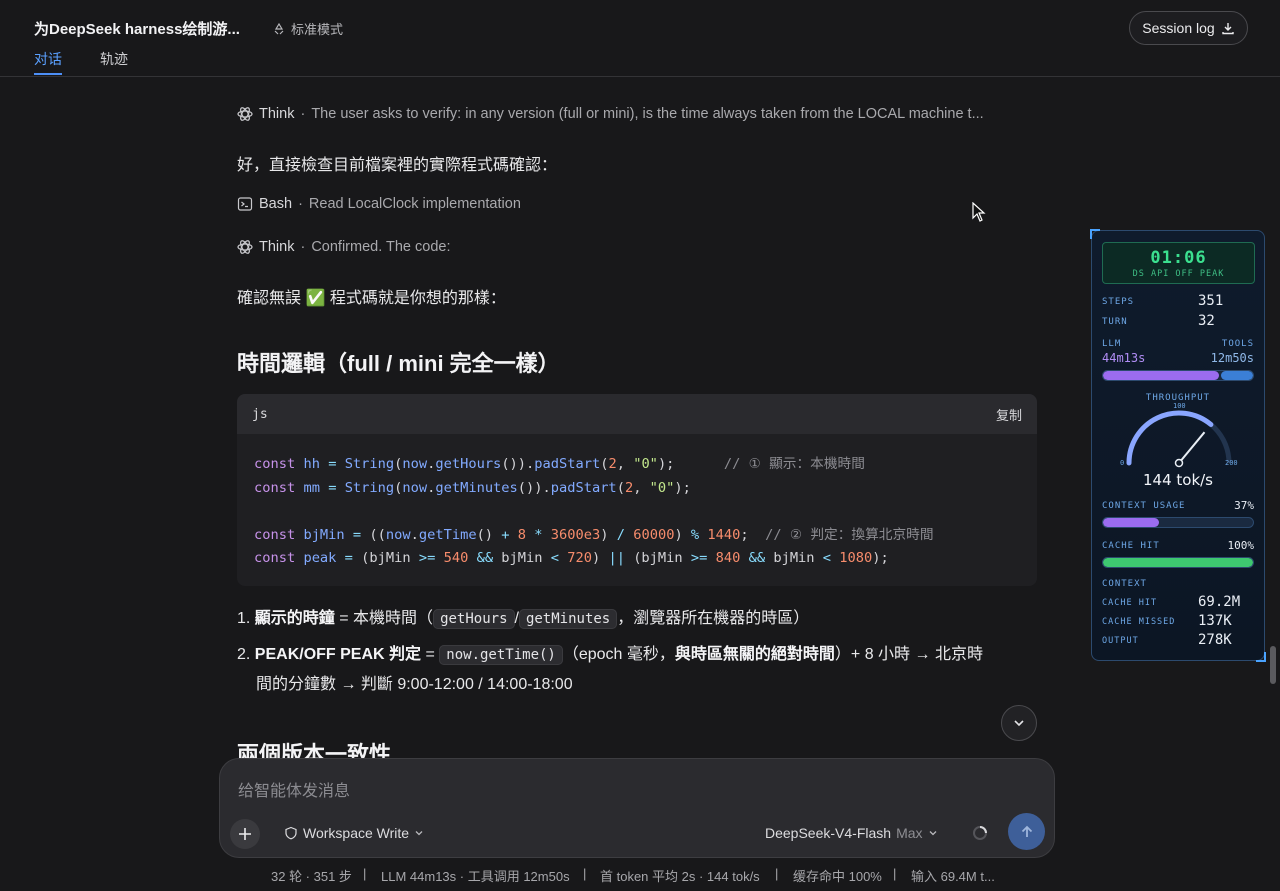 The image size is (1280, 891). What do you see at coordinates (1237, 344) in the screenshot?
I see `tools-label: TOOLS` at bounding box center [1237, 344].